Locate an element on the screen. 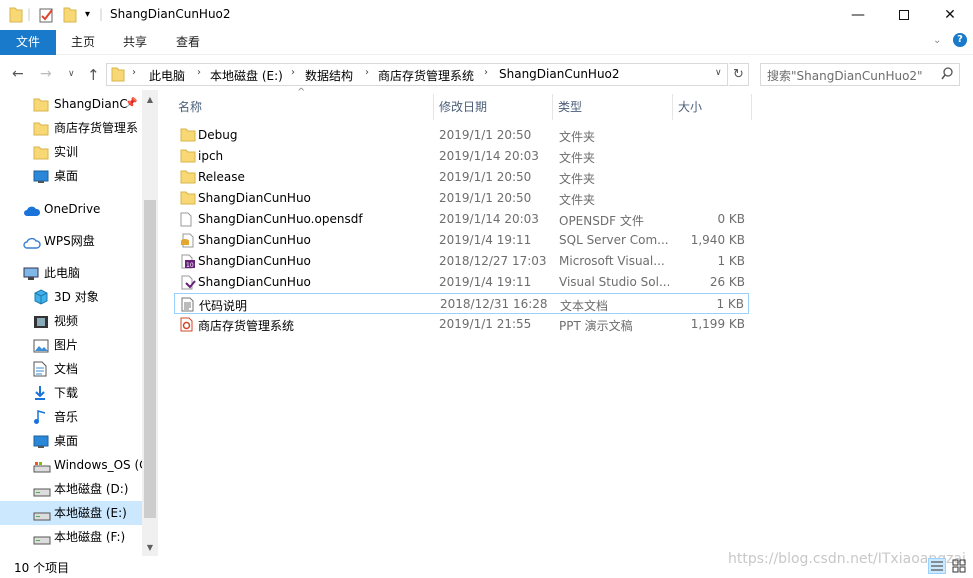 The image size is (973, 578). address-dropdown-icon: ∨ is located at coordinates (718, 73).